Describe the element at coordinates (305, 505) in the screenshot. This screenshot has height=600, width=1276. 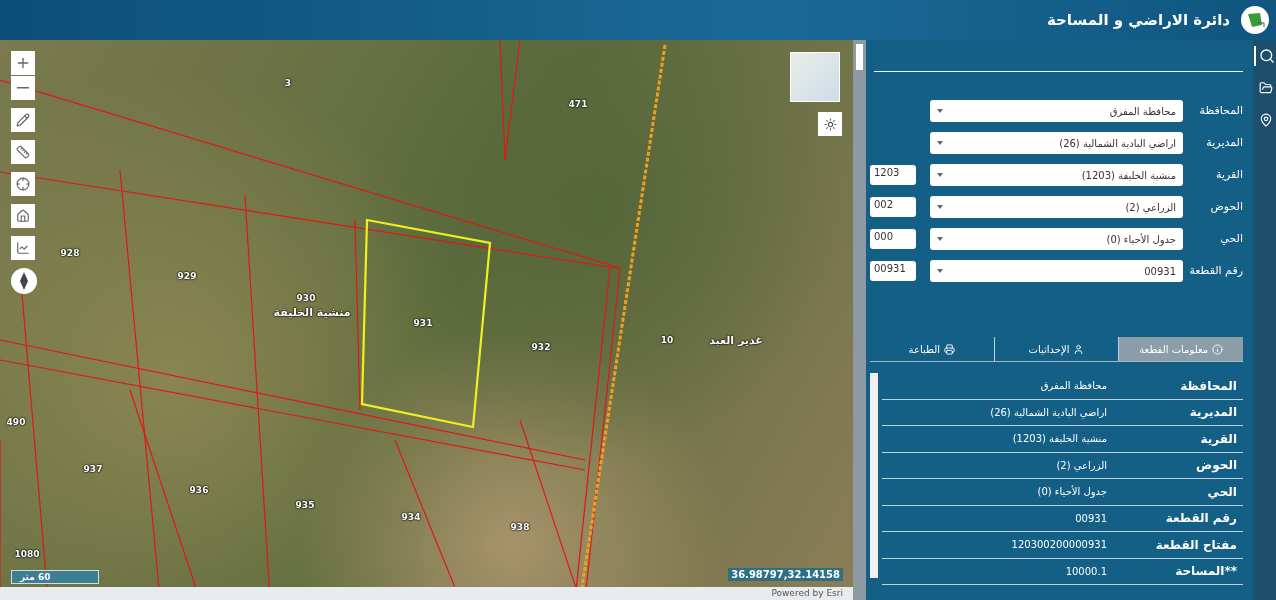
I see `parcel-number: 935` at that location.